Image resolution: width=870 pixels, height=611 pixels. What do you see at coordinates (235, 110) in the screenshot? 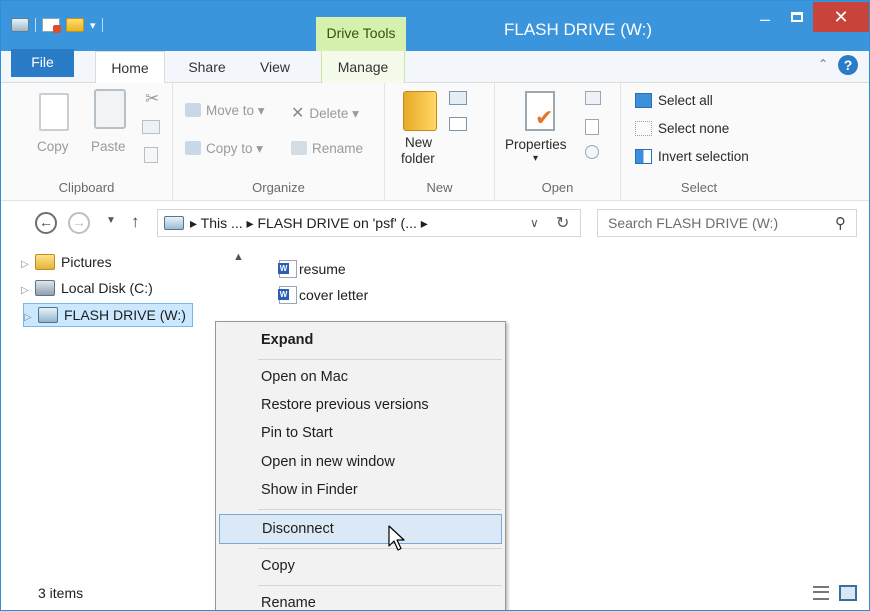
I see `move-to-label: Move to ▾` at bounding box center [235, 110].